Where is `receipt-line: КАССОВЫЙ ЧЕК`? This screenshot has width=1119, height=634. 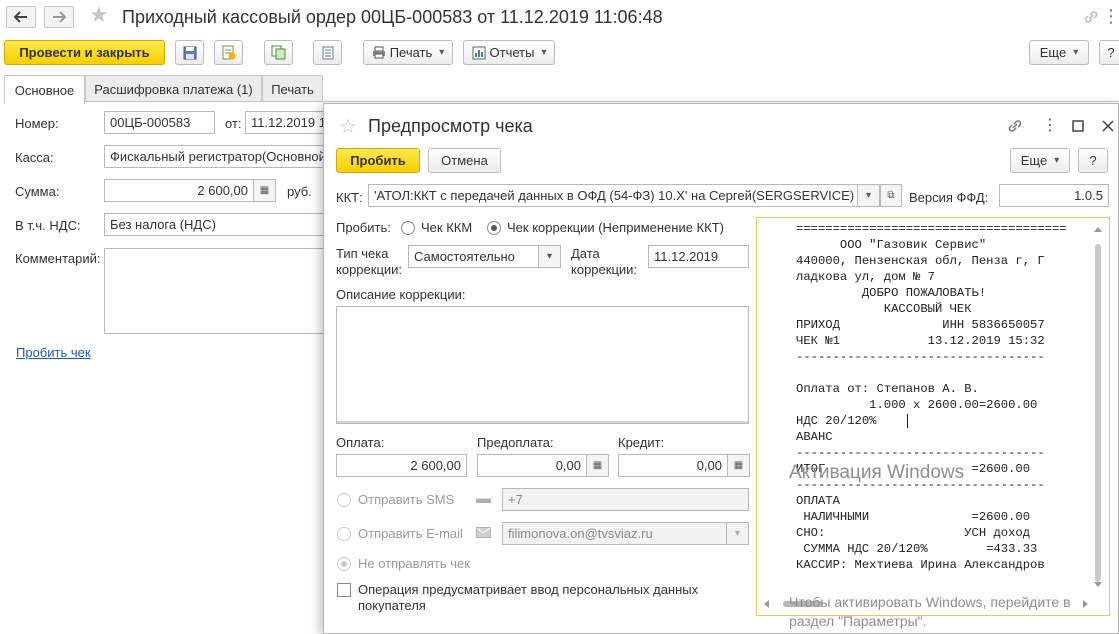
receipt-line: КАССОВЫЙ ЧЕК is located at coordinates (884, 309).